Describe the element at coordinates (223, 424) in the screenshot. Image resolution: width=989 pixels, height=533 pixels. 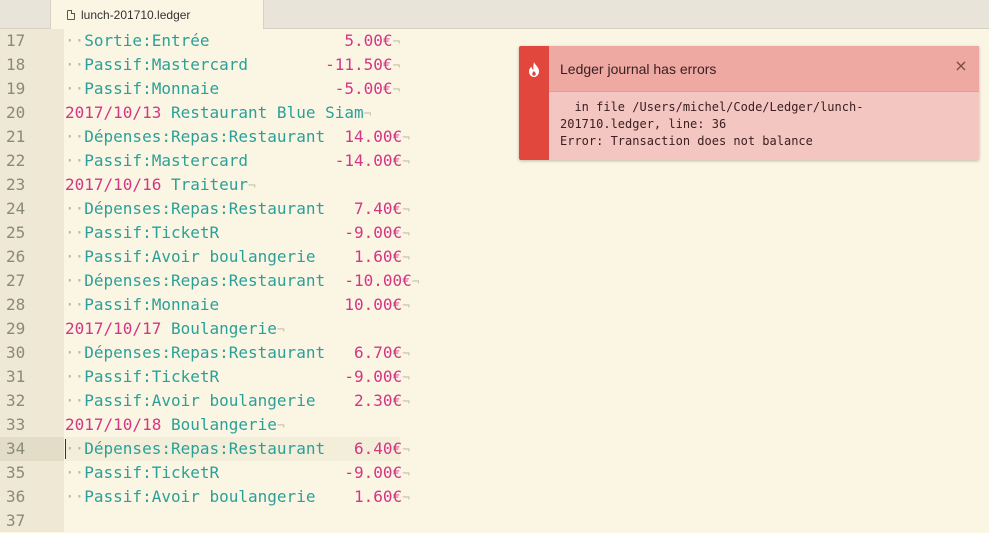
I see `payee: Boulangerie` at that location.